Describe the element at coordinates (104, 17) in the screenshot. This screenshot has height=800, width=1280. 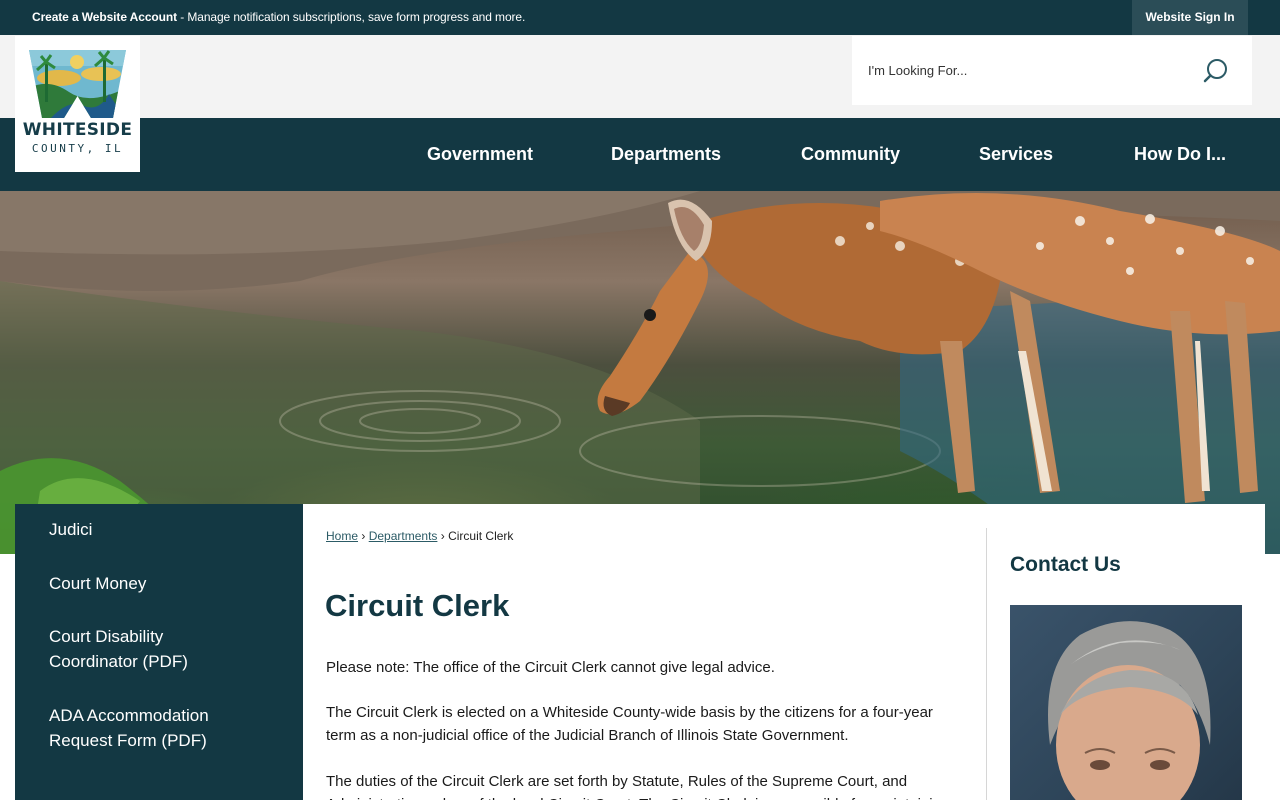
I see `create-account-strong: Create a Website Account` at that location.